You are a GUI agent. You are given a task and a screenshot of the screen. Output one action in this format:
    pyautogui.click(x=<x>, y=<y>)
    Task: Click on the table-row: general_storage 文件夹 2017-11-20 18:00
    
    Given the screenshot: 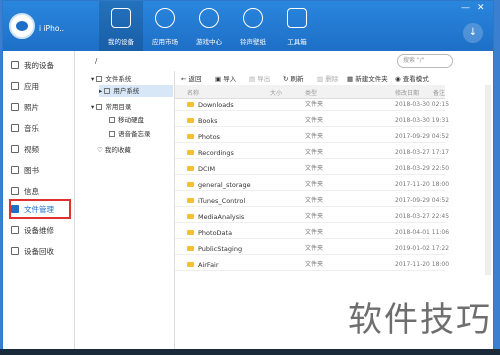 What is the action you would take?
    pyautogui.click(x=312, y=185)
    